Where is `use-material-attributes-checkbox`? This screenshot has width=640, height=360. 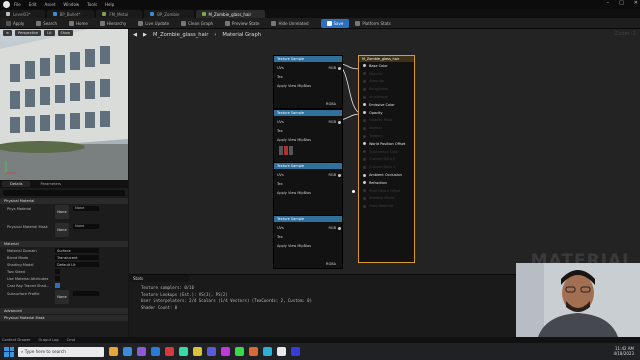 use-material-attributes-checkbox is located at coordinates (57, 278).